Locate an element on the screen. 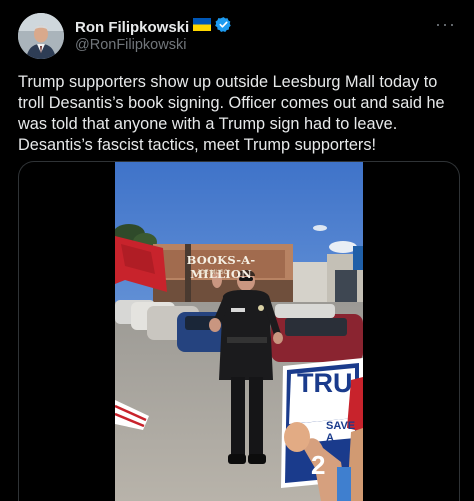 The image size is (474, 501). author-handle: @RonFilipkowski is located at coordinates (130, 45).